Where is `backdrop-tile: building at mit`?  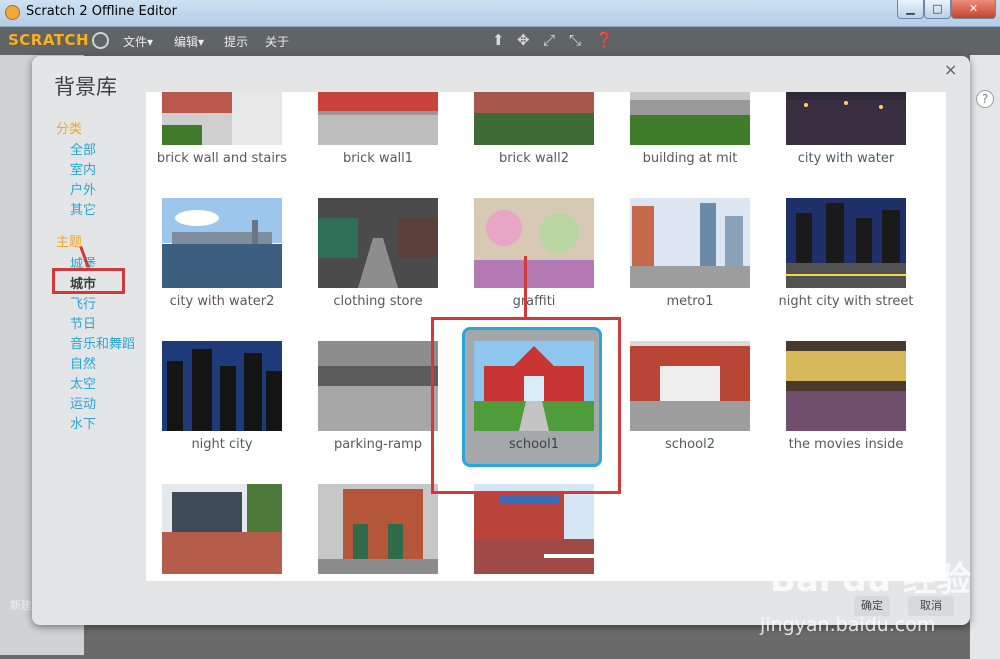 backdrop-tile: building at mit is located at coordinates (697, 140).